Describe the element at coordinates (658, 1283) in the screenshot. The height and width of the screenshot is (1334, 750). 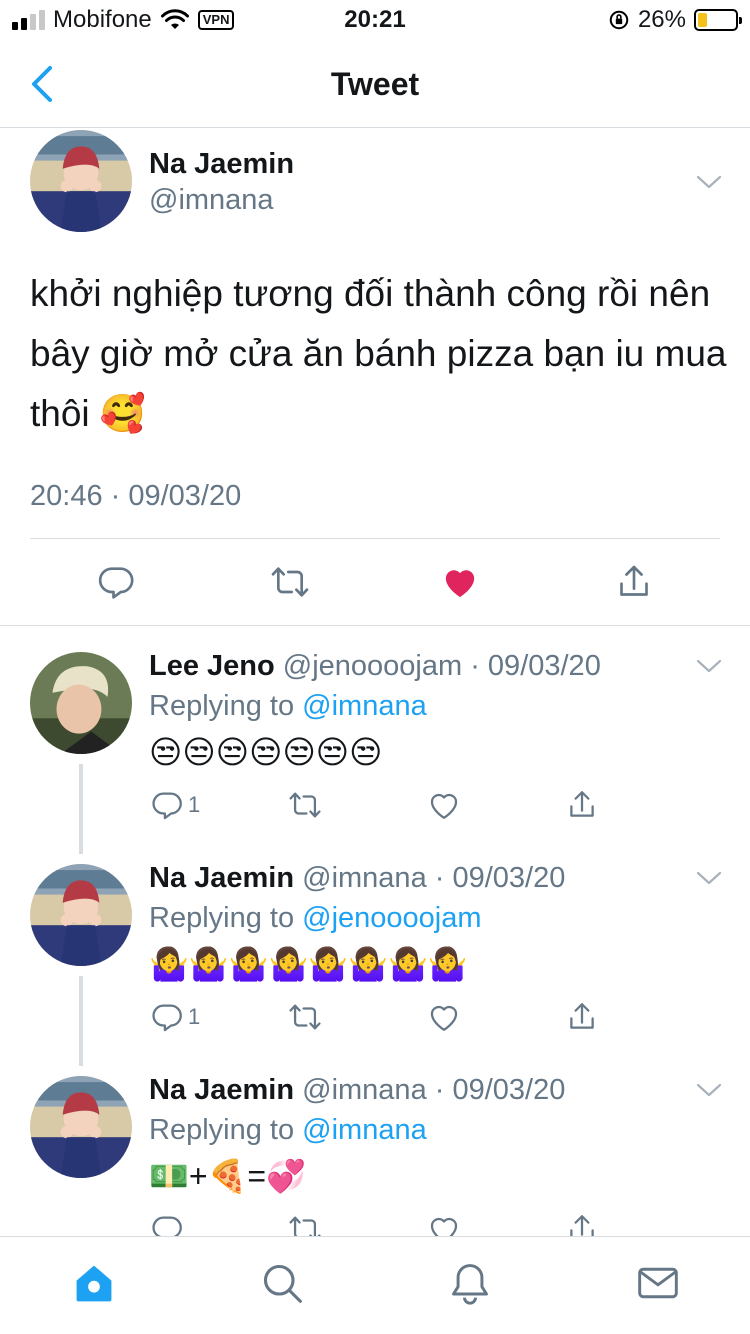
I see `mail-icon` at that location.